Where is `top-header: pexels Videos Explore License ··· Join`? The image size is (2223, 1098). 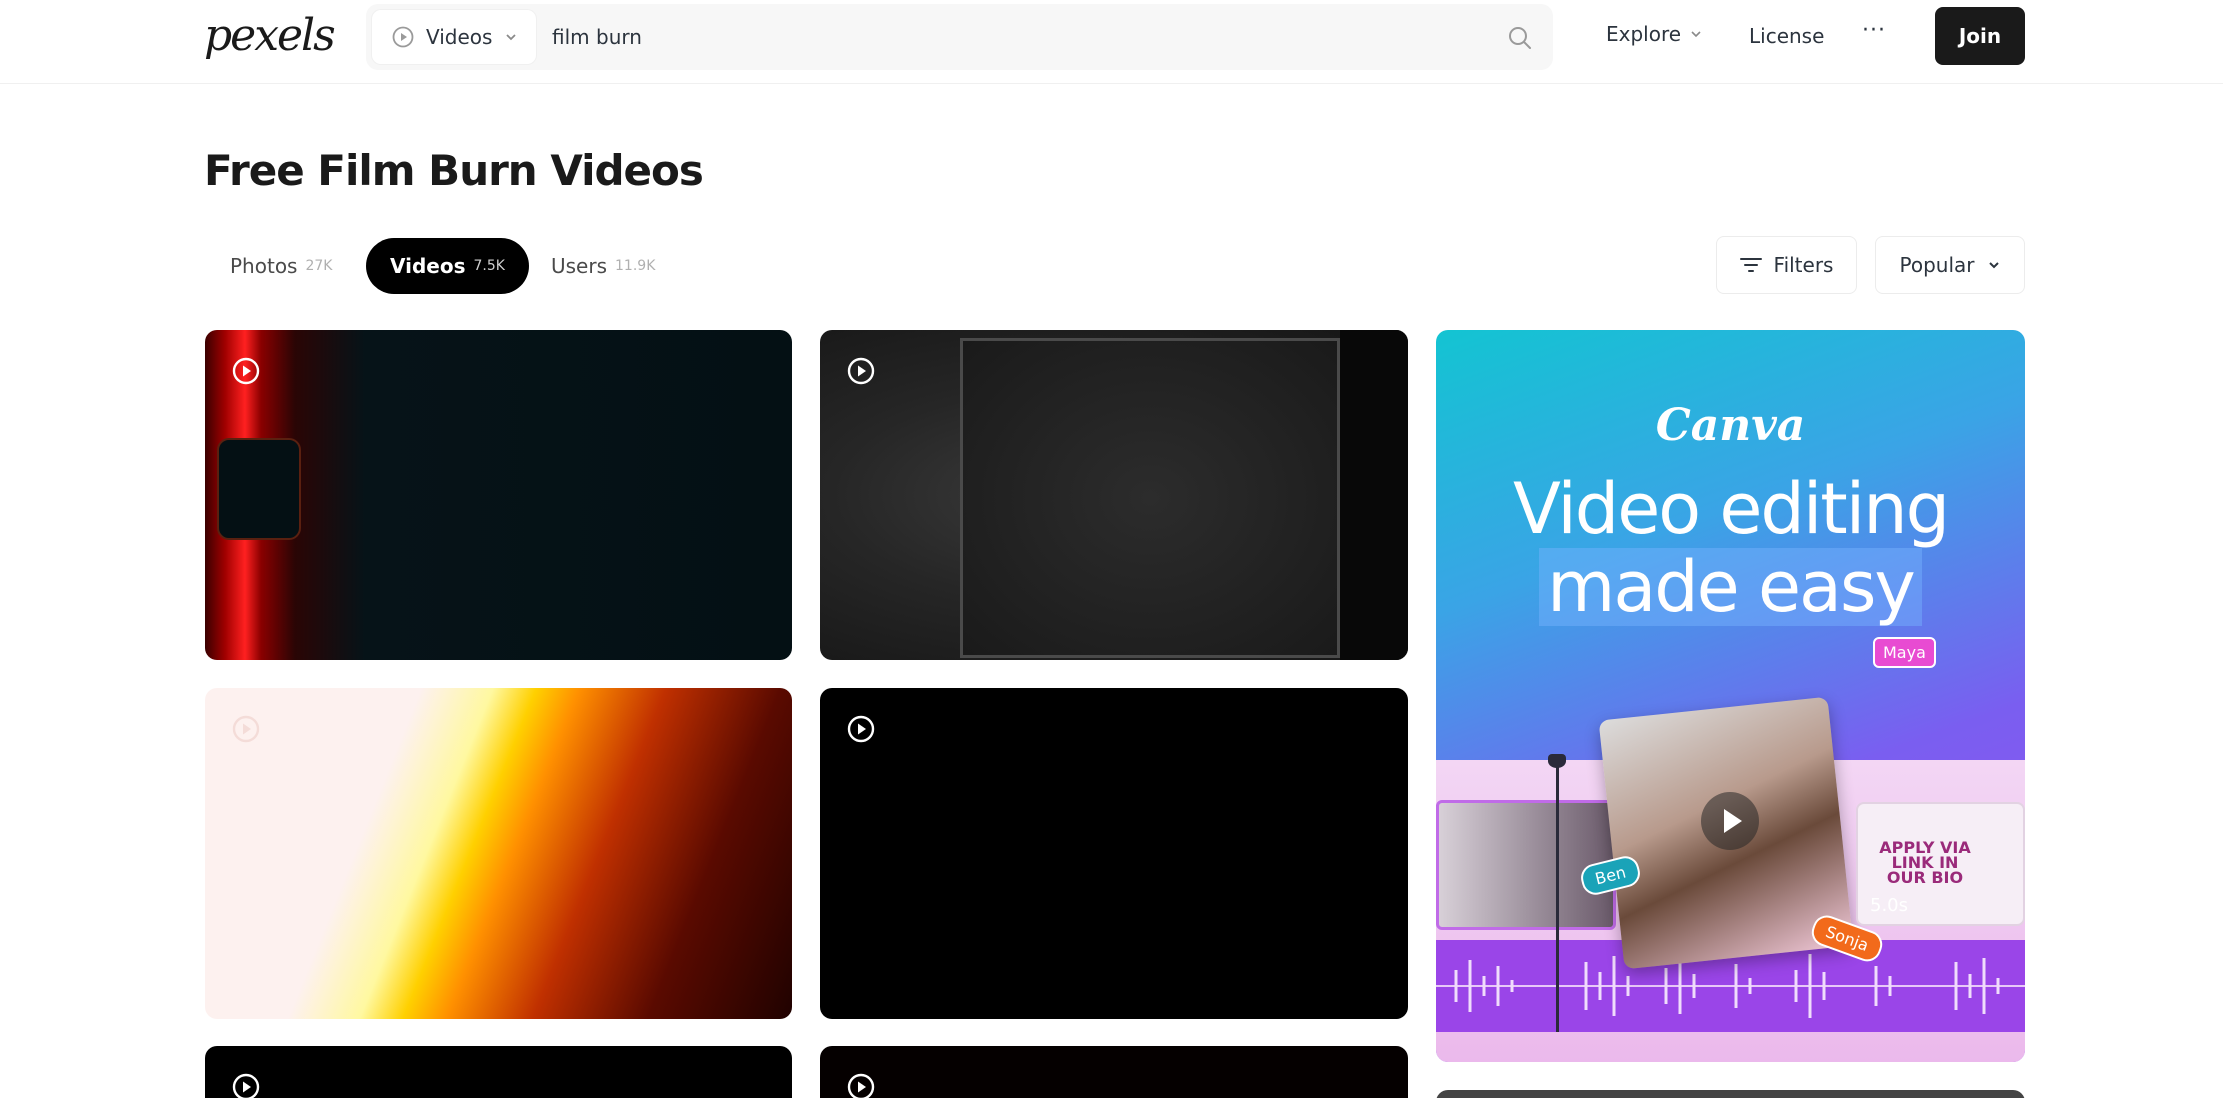 top-header: pexels Videos Explore License ··· Join is located at coordinates (1111, 42).